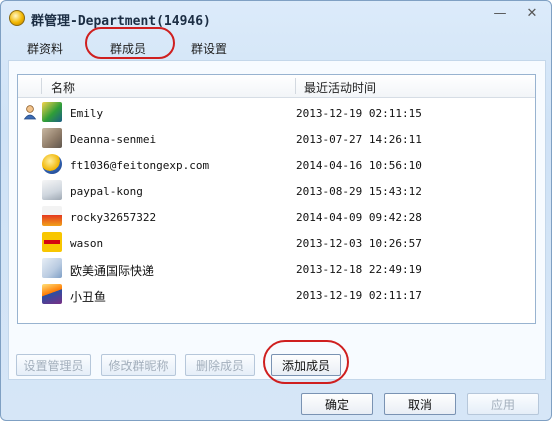 This screenshot has height=421, width=552. Describe the element at coordinates (359, 191) in the screenshot. I see `member-last-active: 2013-08-29 15:43:12` at that location.